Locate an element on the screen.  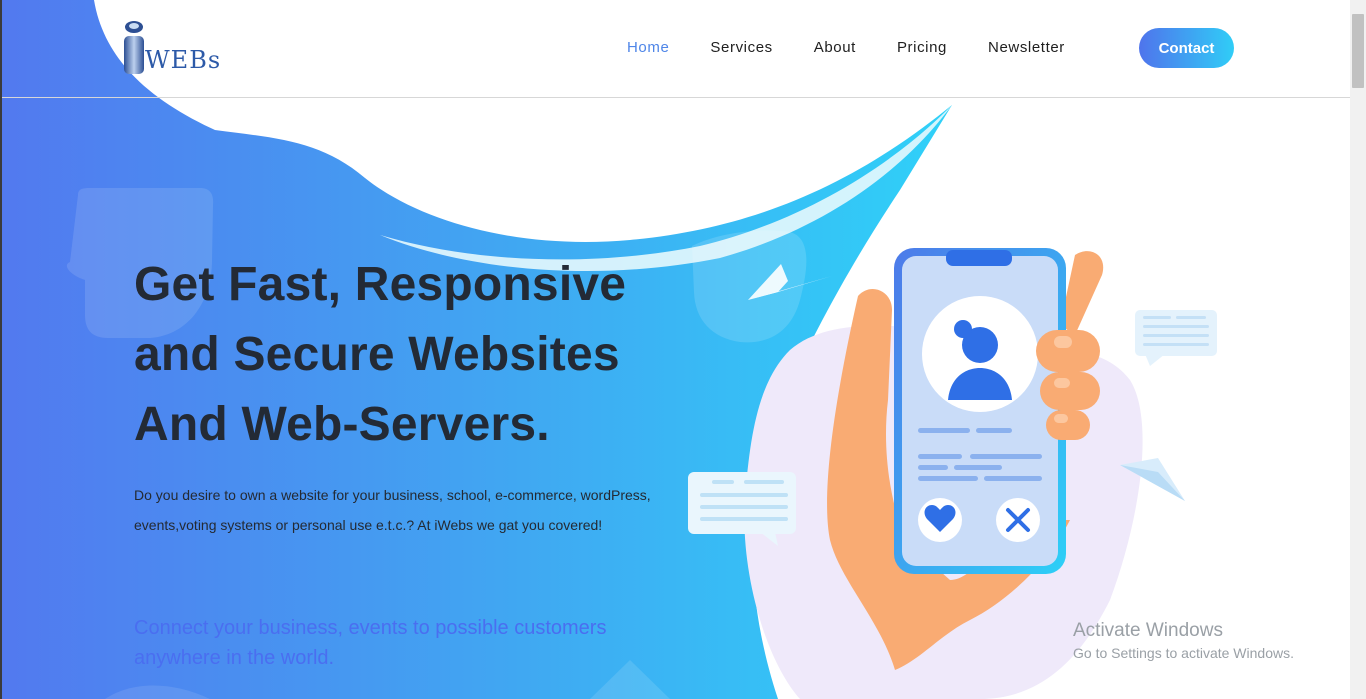
smartphone-icon is located at coordinates (980, 411).